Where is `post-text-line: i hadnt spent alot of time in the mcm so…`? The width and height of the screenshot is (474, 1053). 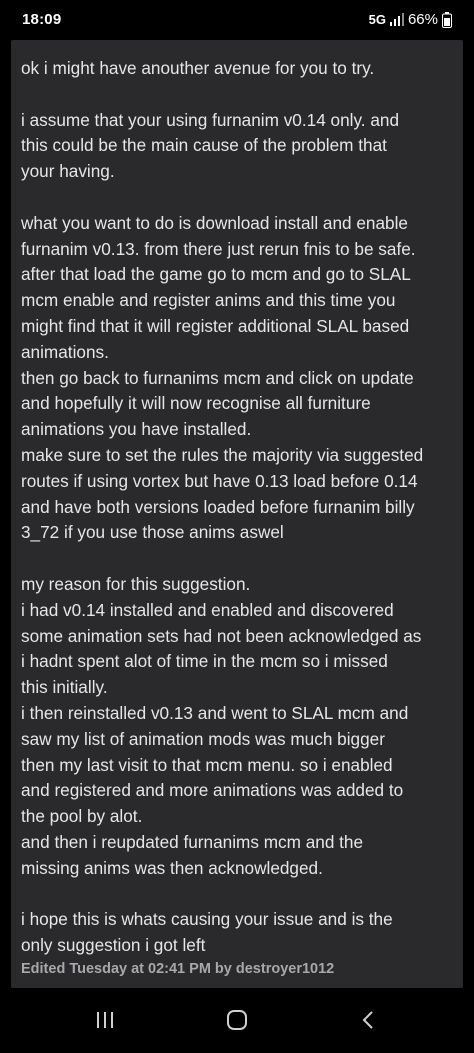 post-text-line: i hadnt spent alot of time in the mcm so… is located at coordinates (204, 661).